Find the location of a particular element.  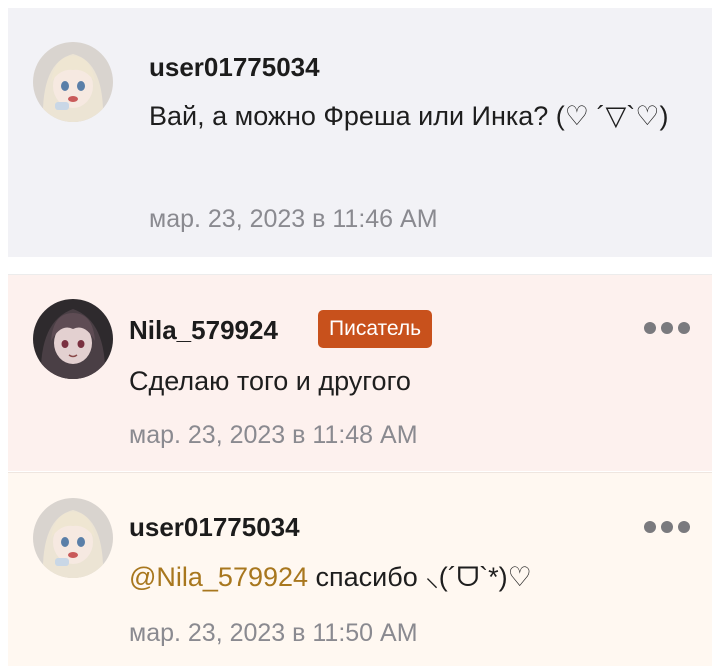

comment-text: @Nila_579924 спасибо ⸜(´ᗜ`*)♡ is located at coordinates (389, 577).